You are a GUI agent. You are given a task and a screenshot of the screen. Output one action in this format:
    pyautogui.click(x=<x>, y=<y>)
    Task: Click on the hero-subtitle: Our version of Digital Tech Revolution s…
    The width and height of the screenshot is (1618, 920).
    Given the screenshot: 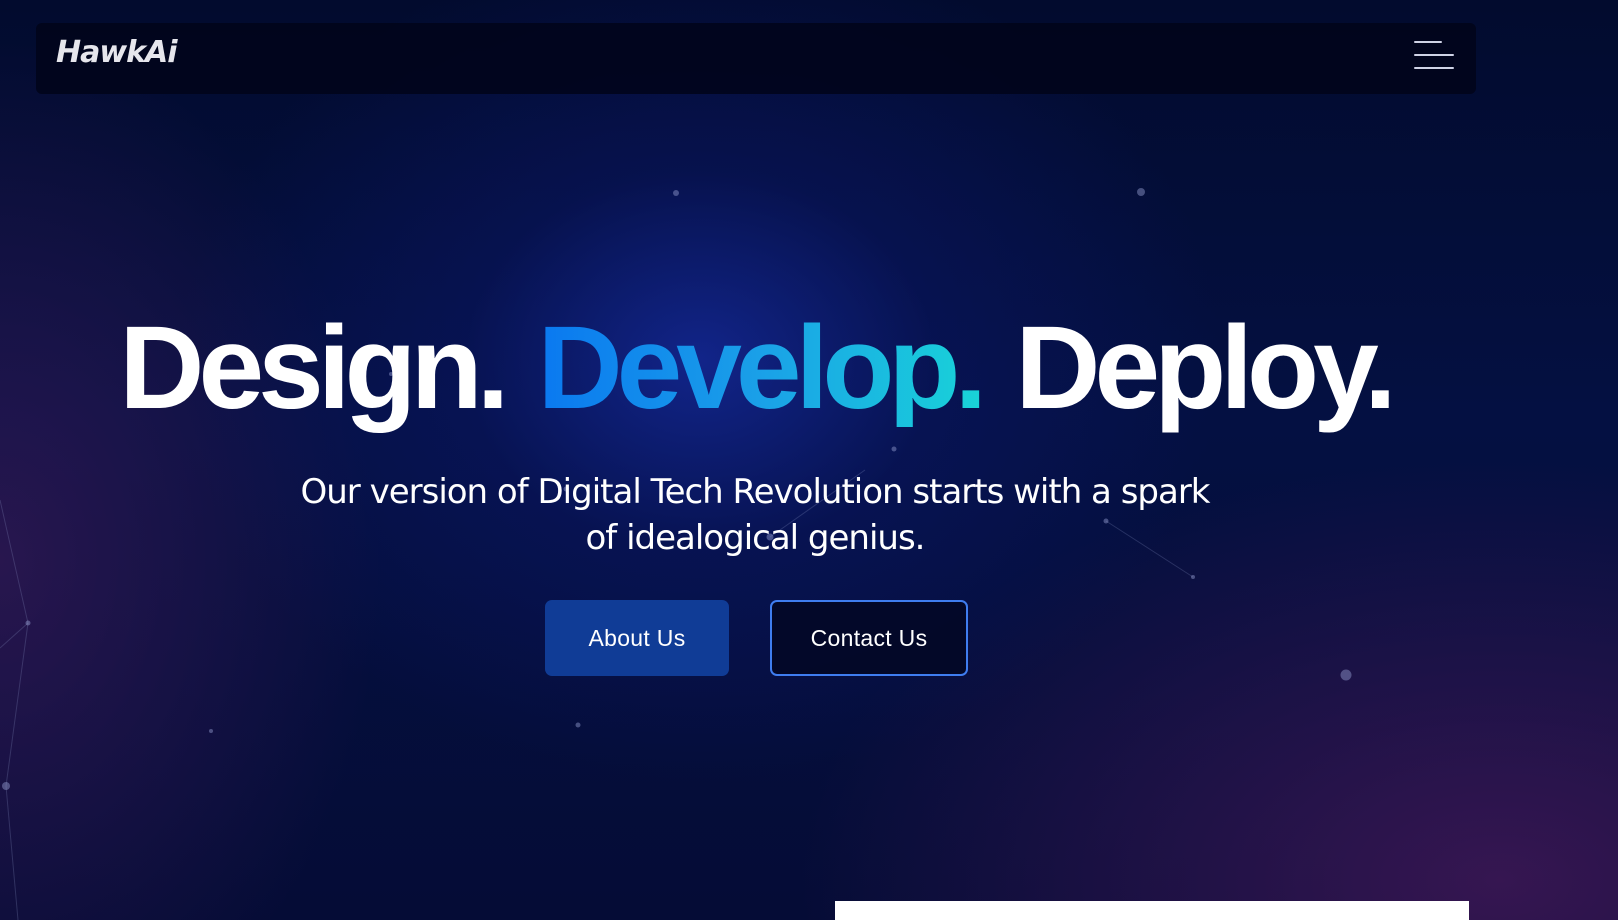 What is the action you would take?
    pyautogui.click(x=755, y=515)
    